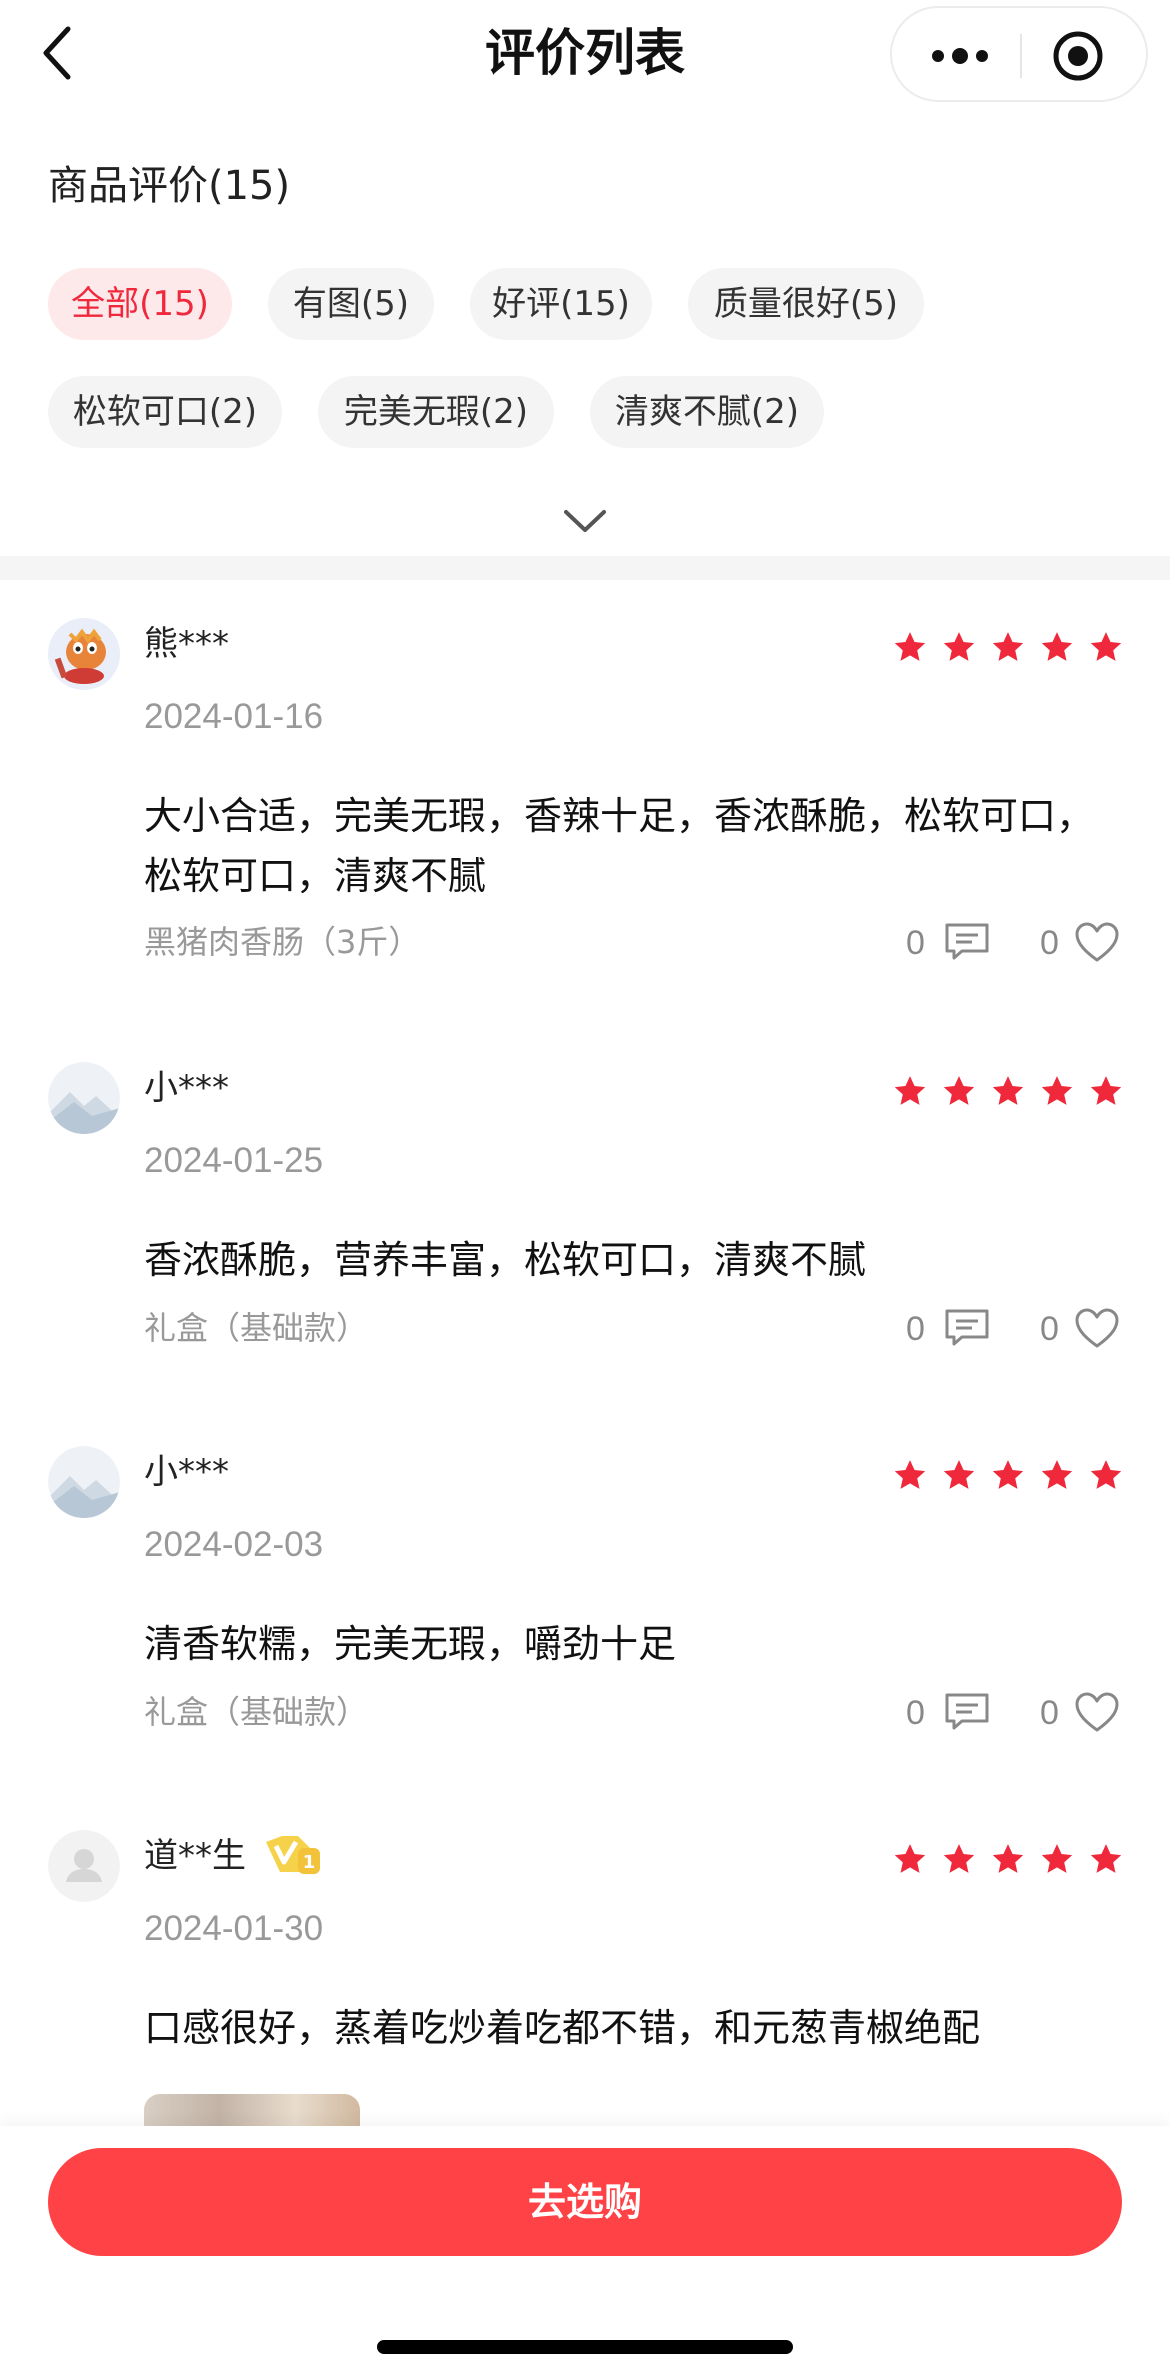  What do you see at coordinates (234, 1160) in the screenshot?
I see `review-date: 2024-01-25` at bounding box center [234, 1160].